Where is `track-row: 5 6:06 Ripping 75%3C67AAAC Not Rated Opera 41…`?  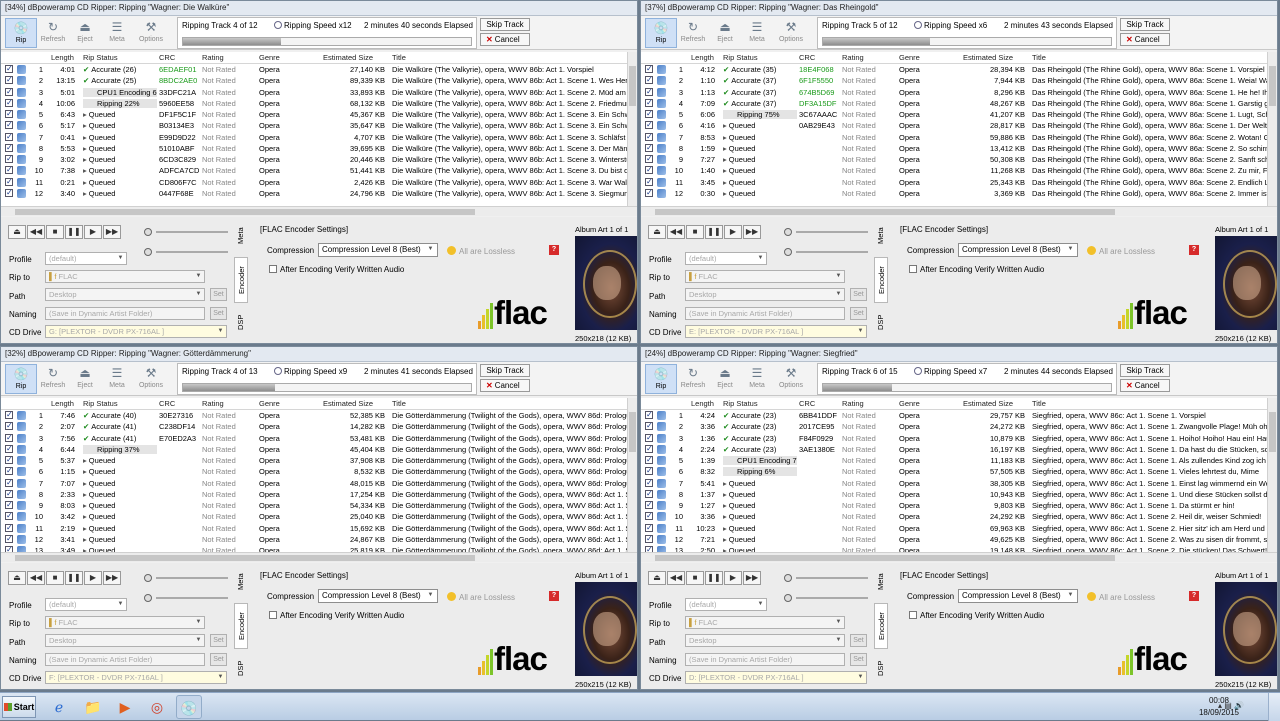
track-row: 5 6:06 Ripping 75%3C67AAAC Not Rated Opera 41… is located at coordinates (959, 114).